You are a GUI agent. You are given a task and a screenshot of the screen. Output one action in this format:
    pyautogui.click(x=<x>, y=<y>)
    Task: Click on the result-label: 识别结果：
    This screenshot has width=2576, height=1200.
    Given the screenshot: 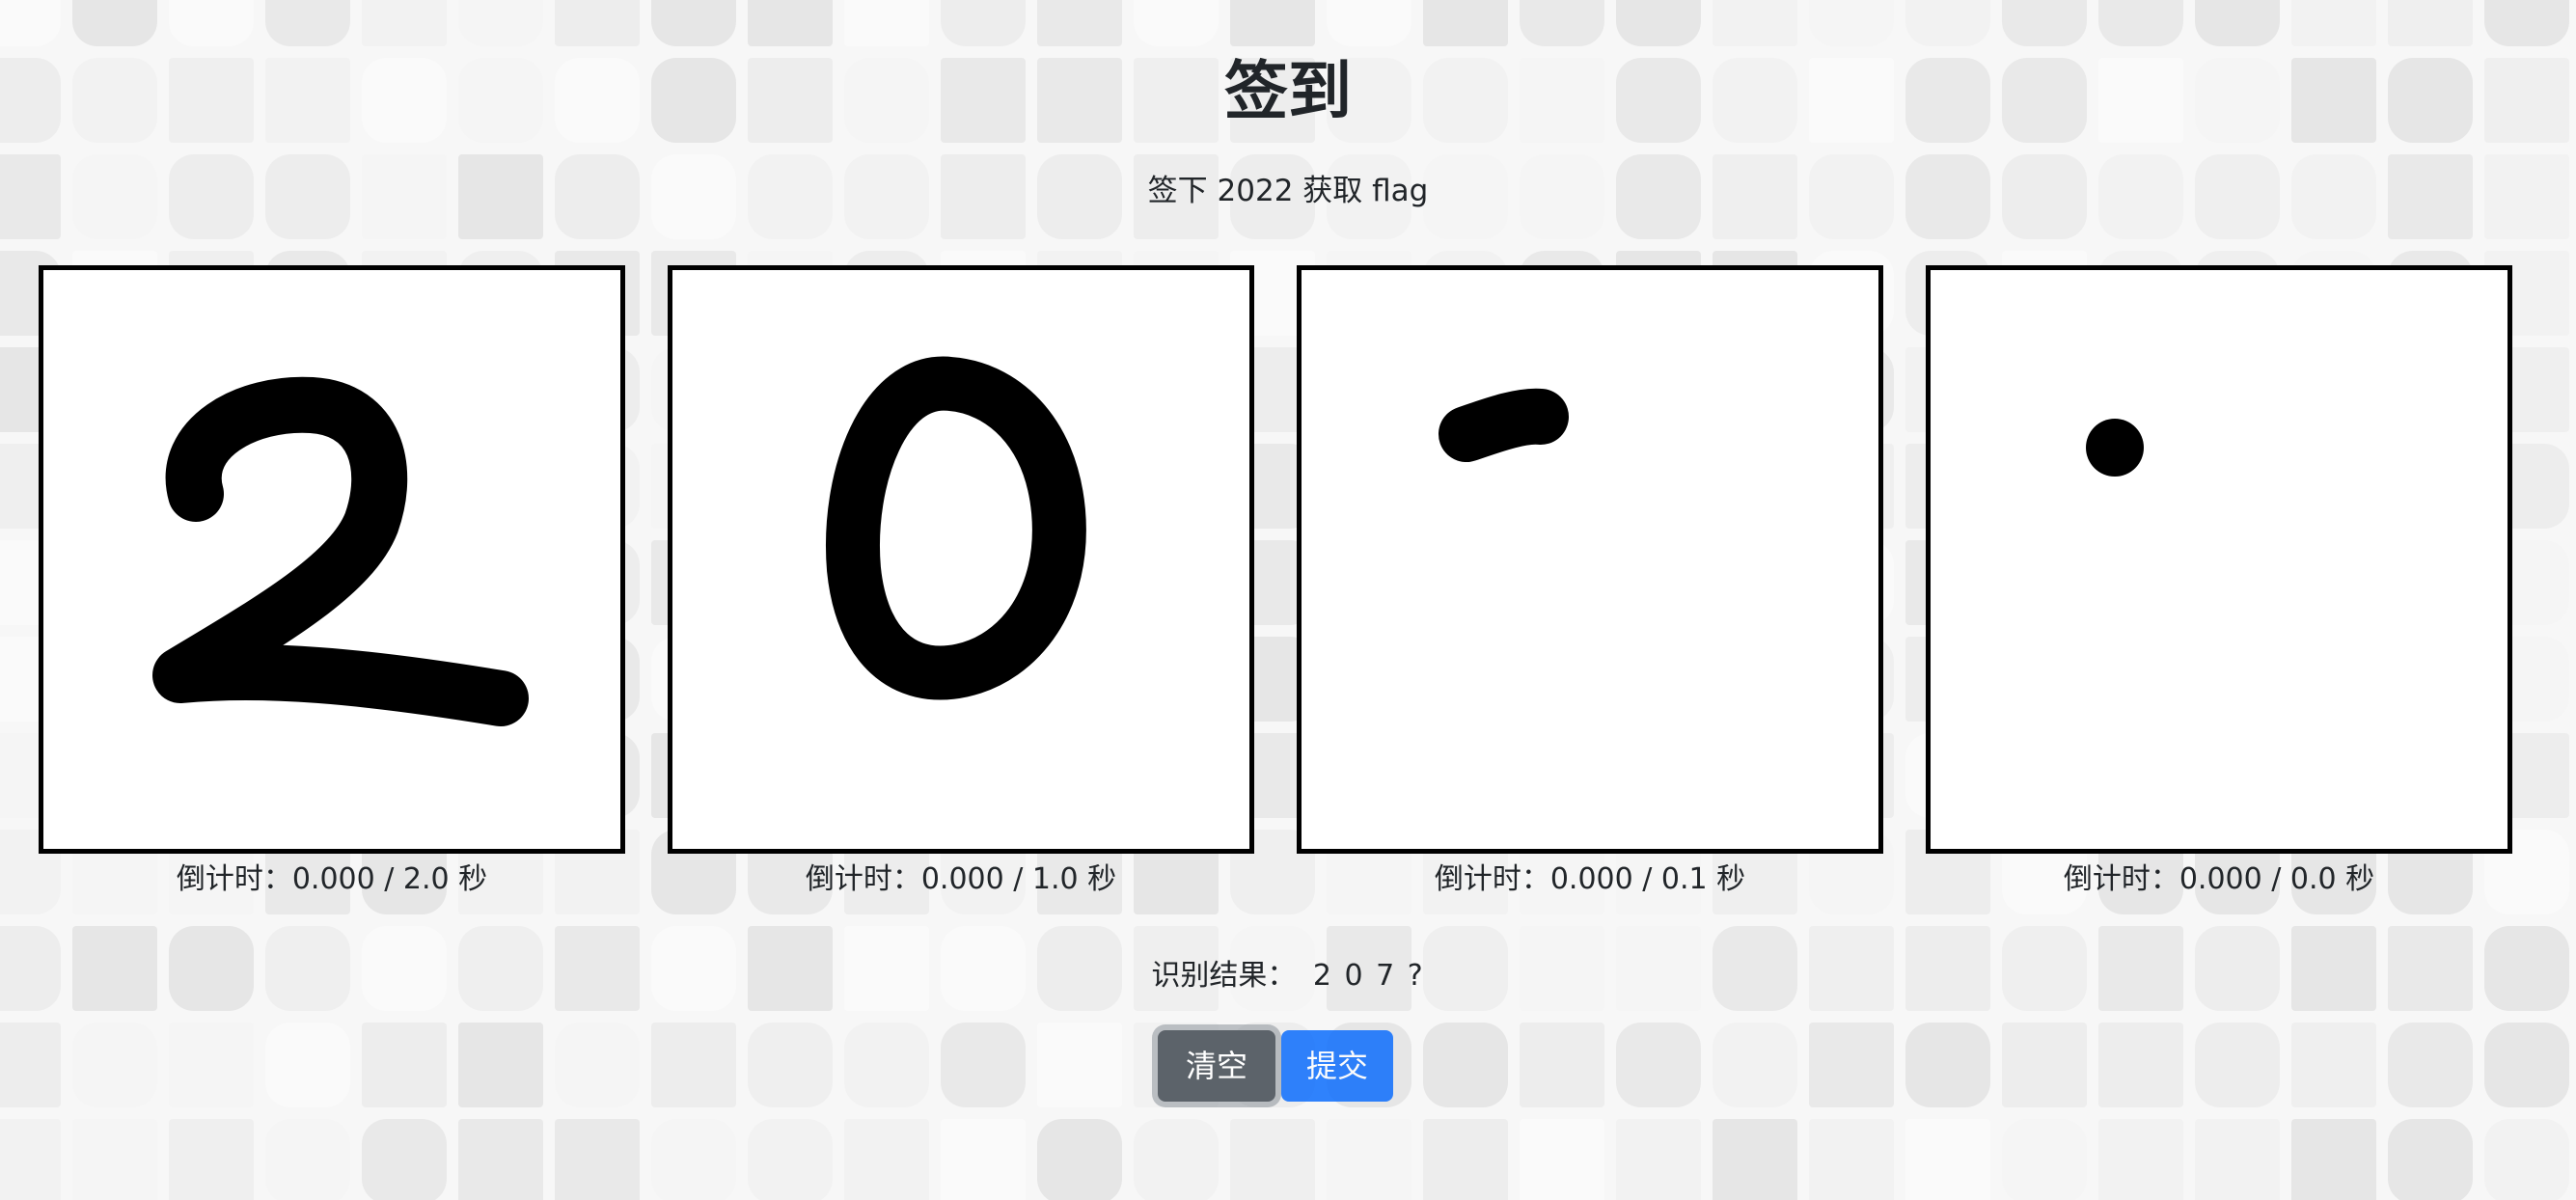 What is the action you would take?
    pyautogui.click(x=1224, y=976)
    